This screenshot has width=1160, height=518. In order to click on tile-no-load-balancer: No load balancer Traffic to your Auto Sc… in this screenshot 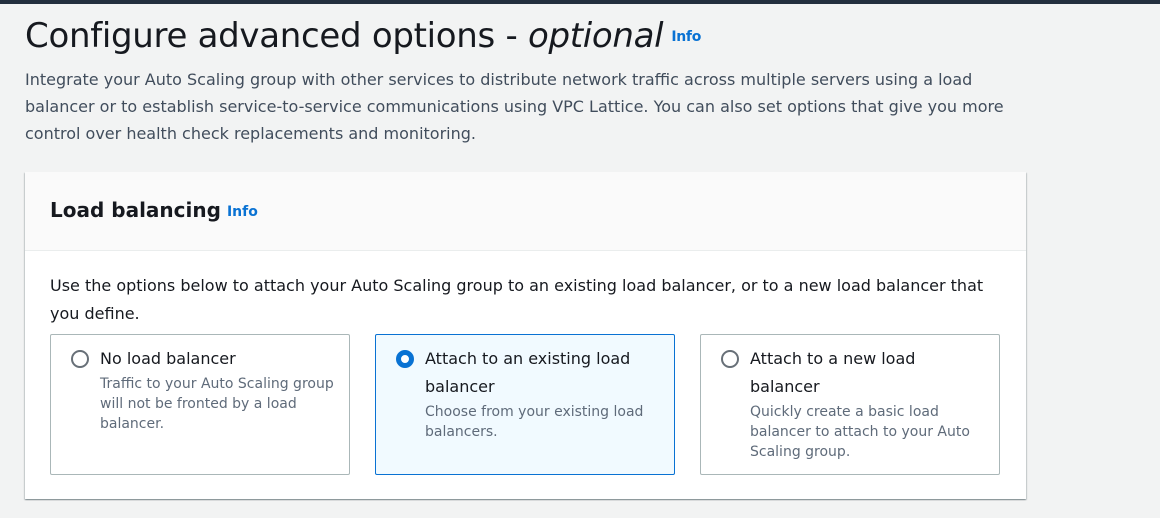, I will do `click(200, 404)`.